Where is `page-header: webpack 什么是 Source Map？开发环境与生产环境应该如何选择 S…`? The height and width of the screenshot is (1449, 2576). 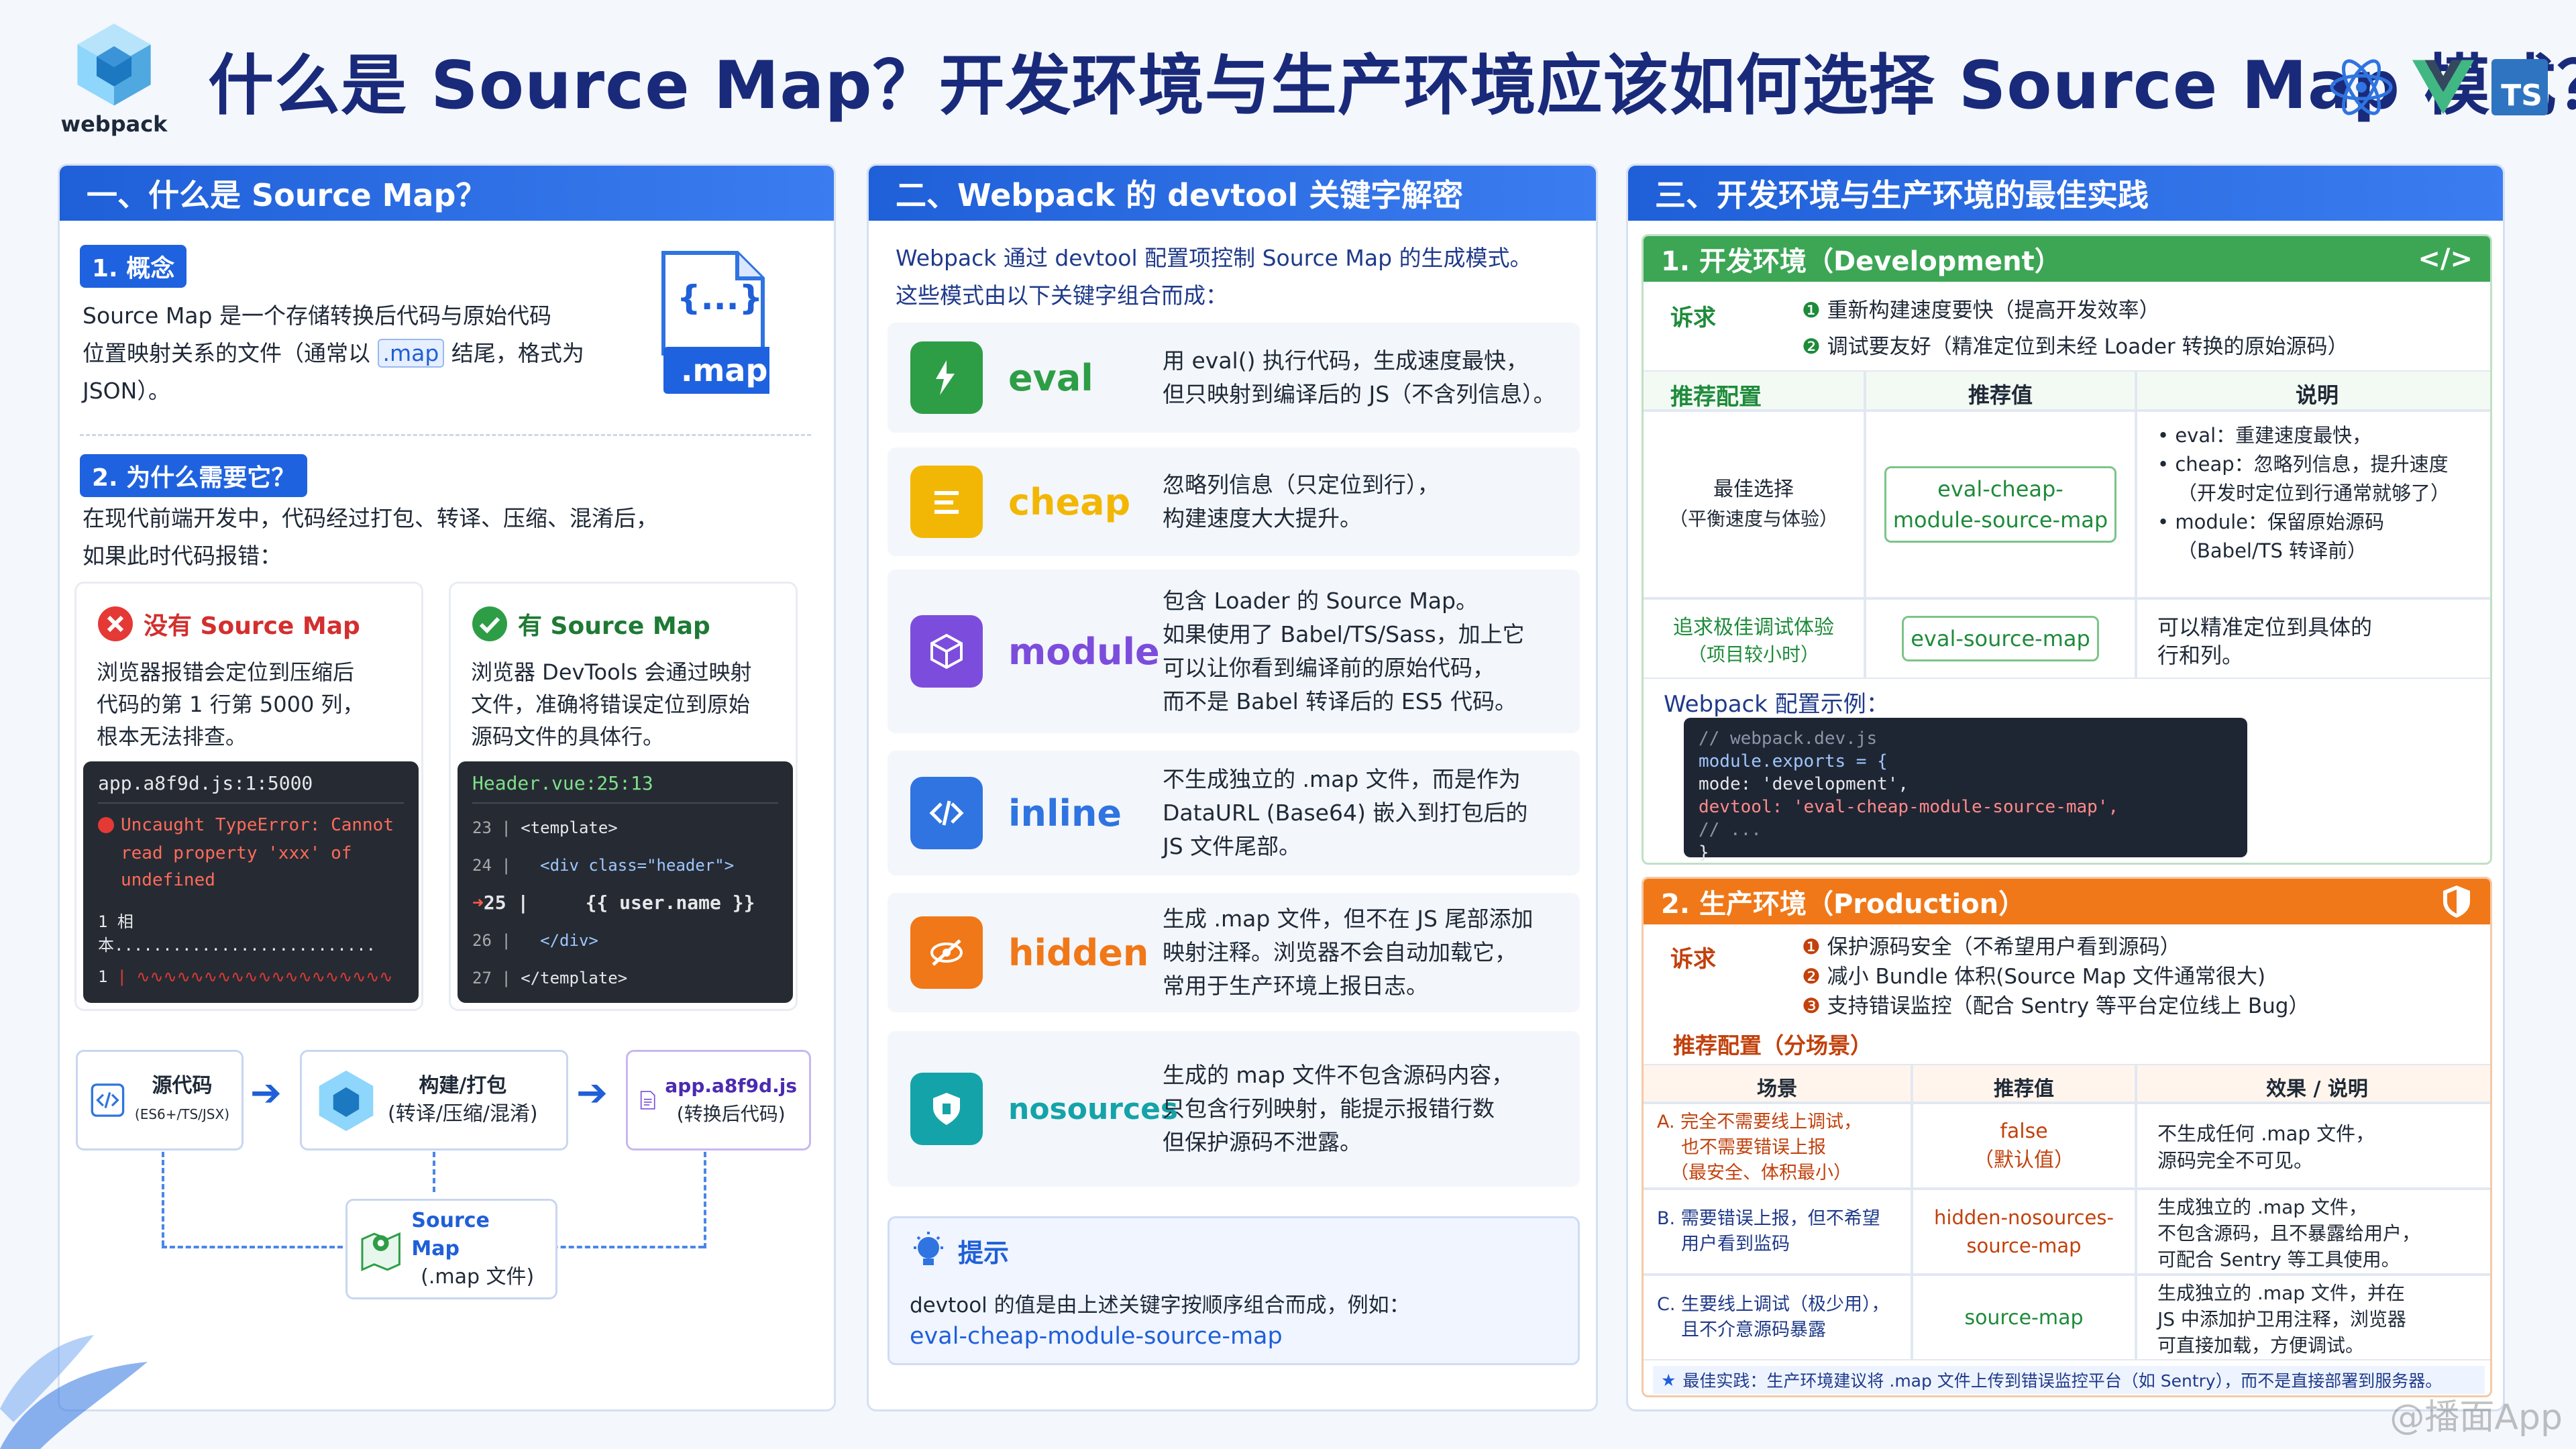
page-header: webpack 什么是 Source Map？开发环境与生产环境应该如何选择 S… is located at coordinates (1288, 77).